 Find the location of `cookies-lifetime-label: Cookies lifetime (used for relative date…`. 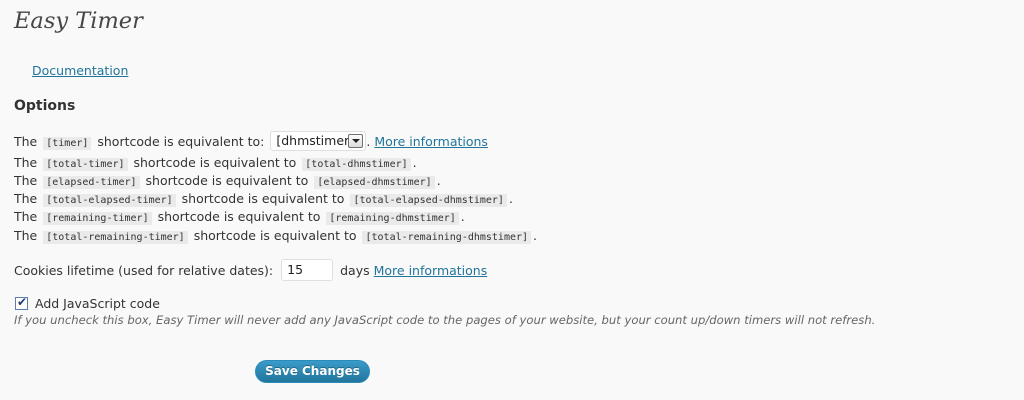

cookies-lifetime-label: Cookies lifetime (used for relative date… is located at coordinates (144, 270).